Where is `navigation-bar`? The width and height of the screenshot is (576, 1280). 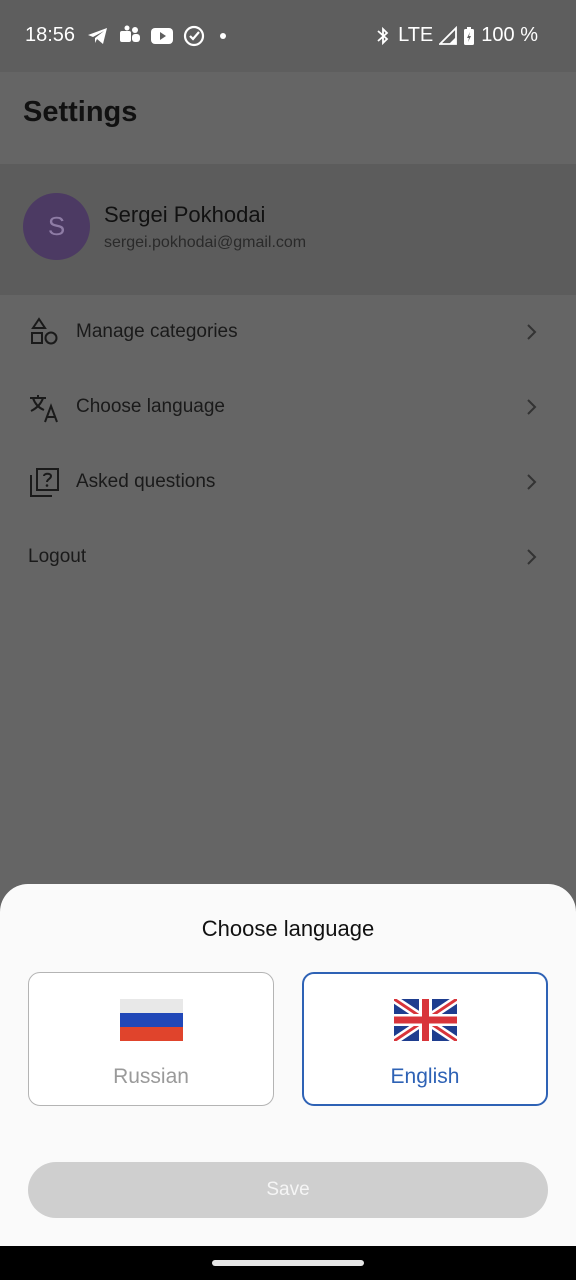 navigation-bar is located at coordinates (288, 1263).